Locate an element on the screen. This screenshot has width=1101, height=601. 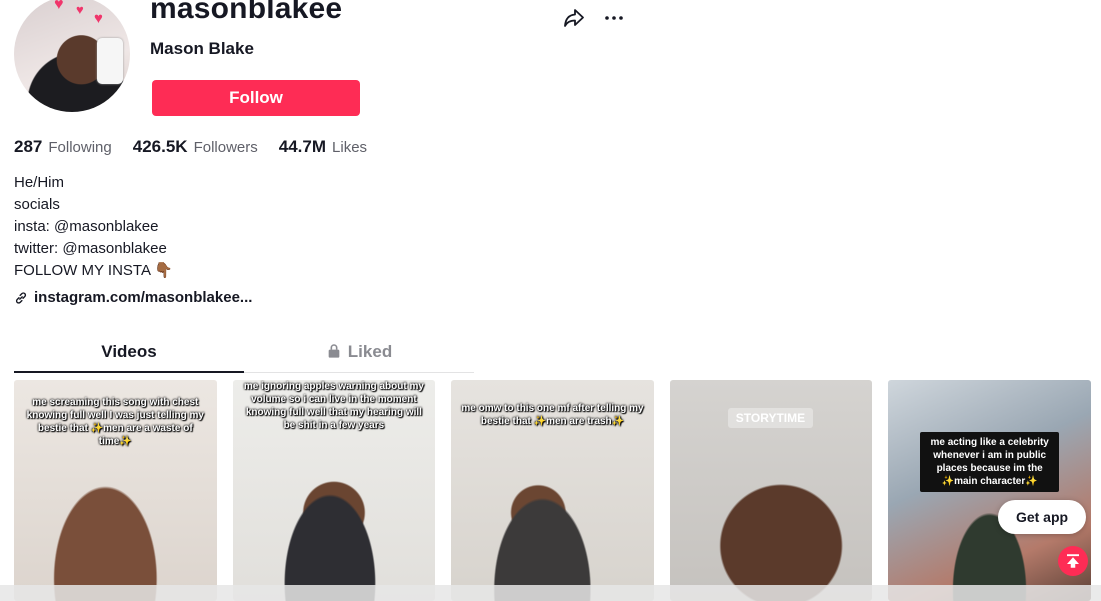
tab-videos-label: Videos is located at coordinates (129, 351).